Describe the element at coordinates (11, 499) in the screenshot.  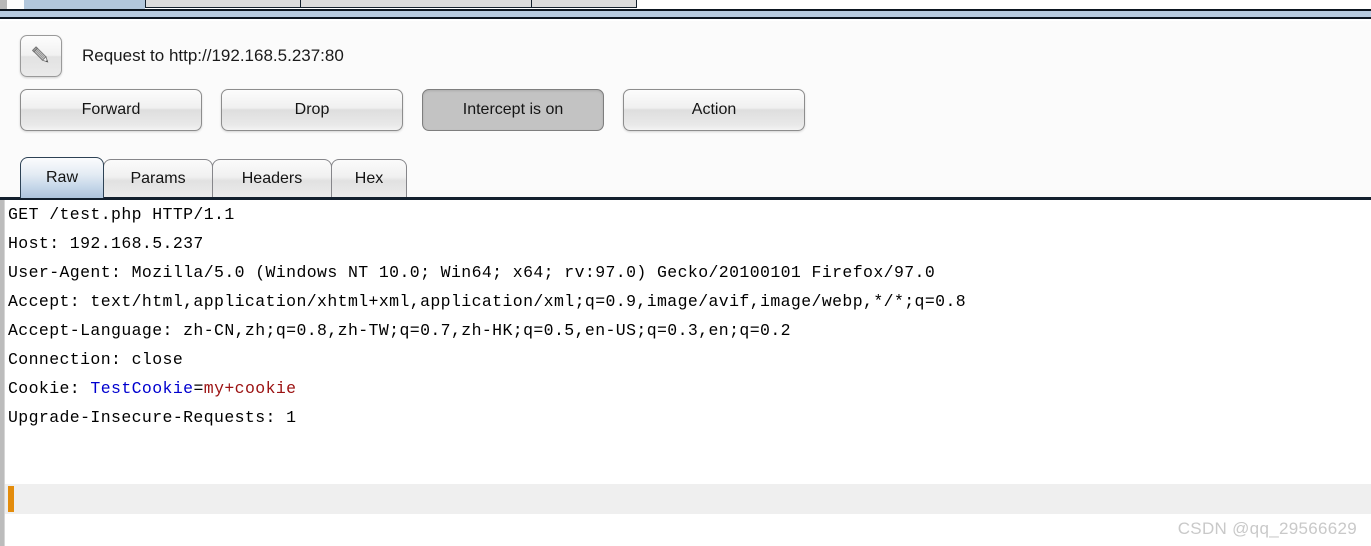
I see `editor-caret` at that location.